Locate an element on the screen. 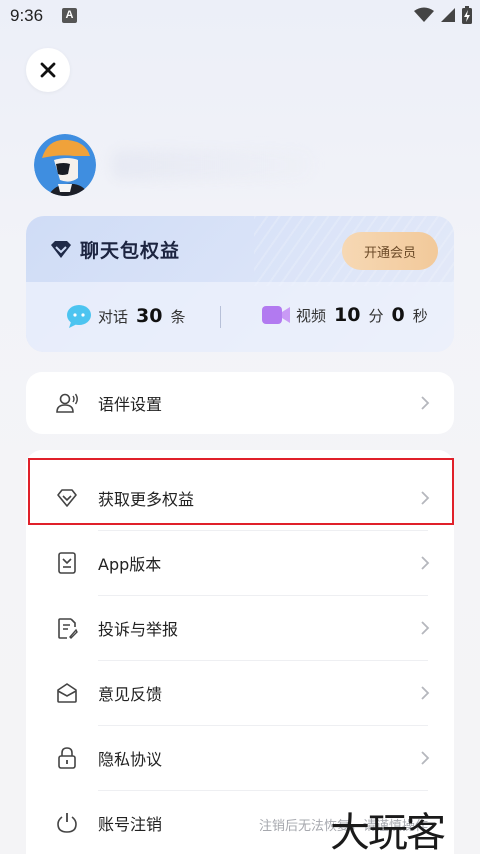 This screenshot has height=854, width=480. avatar is located at coordinates (65, 165).